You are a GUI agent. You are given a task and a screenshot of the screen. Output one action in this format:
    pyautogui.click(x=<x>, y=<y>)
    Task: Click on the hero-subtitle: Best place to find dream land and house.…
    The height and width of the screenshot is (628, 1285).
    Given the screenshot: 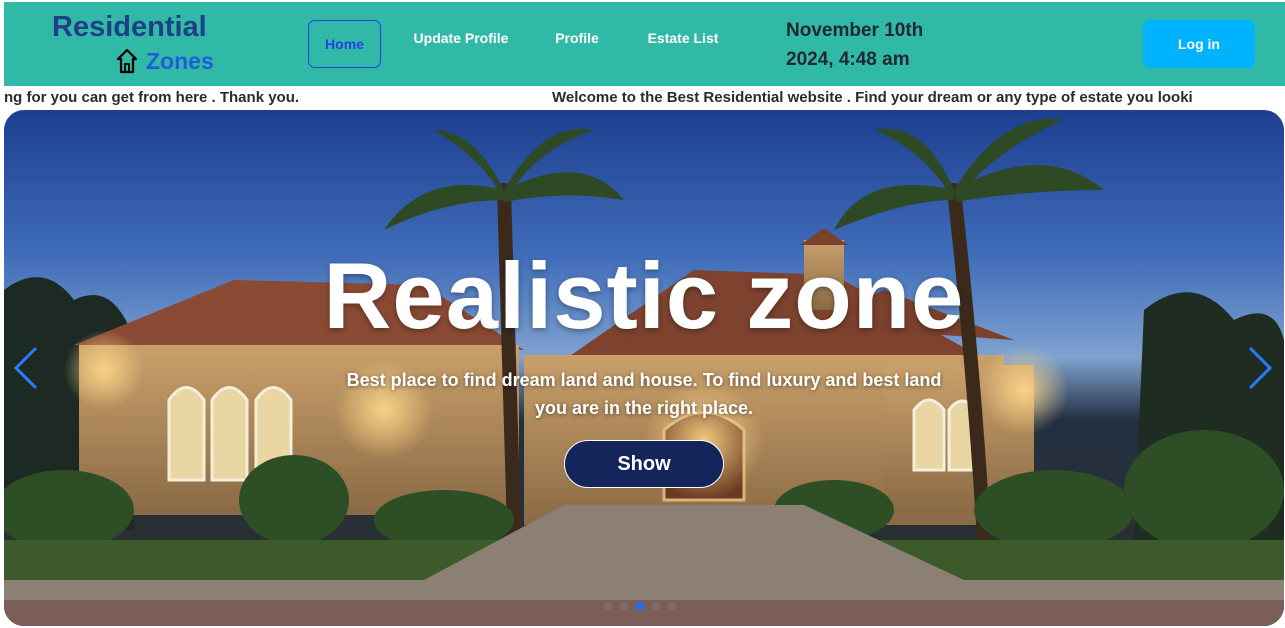 What is the action you would take?
    pyautogui.click(x=644, y=394)
    